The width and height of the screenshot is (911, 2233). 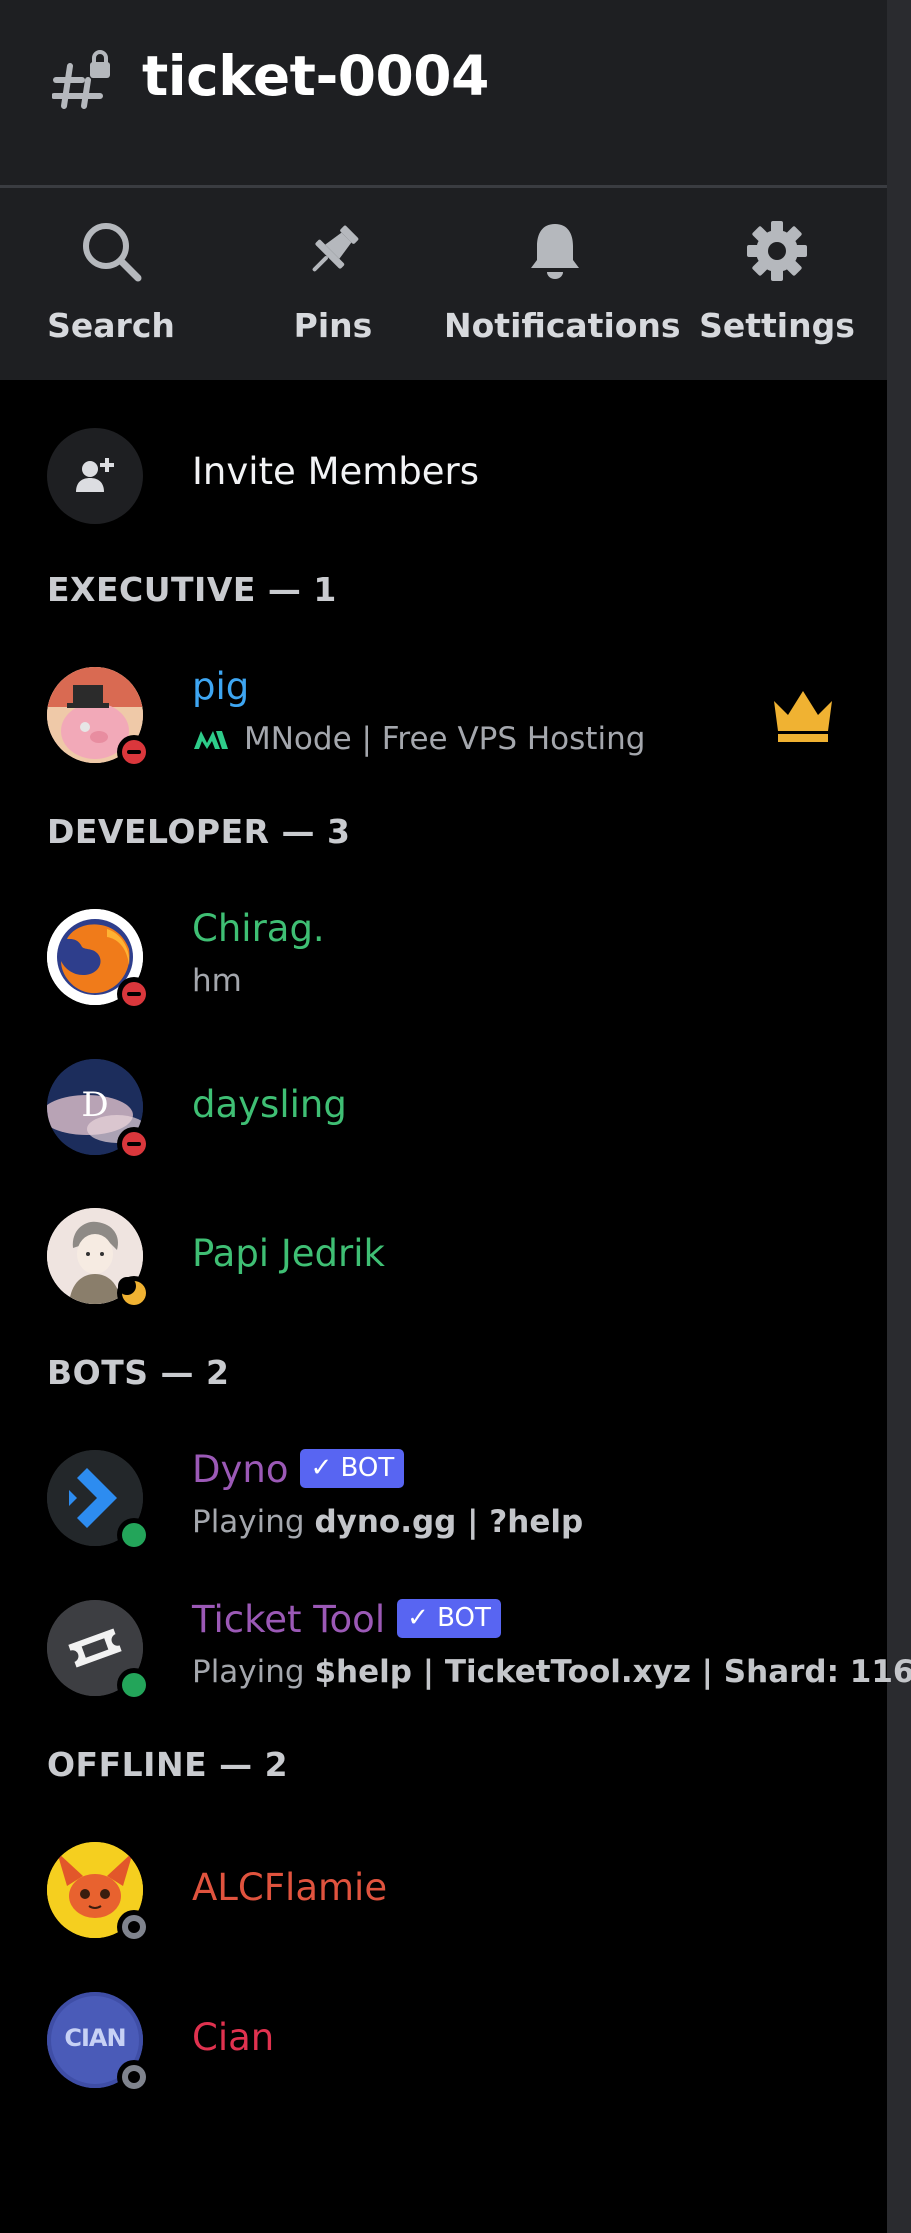 I want to click on bell-icon, so click(x=555, y=251).